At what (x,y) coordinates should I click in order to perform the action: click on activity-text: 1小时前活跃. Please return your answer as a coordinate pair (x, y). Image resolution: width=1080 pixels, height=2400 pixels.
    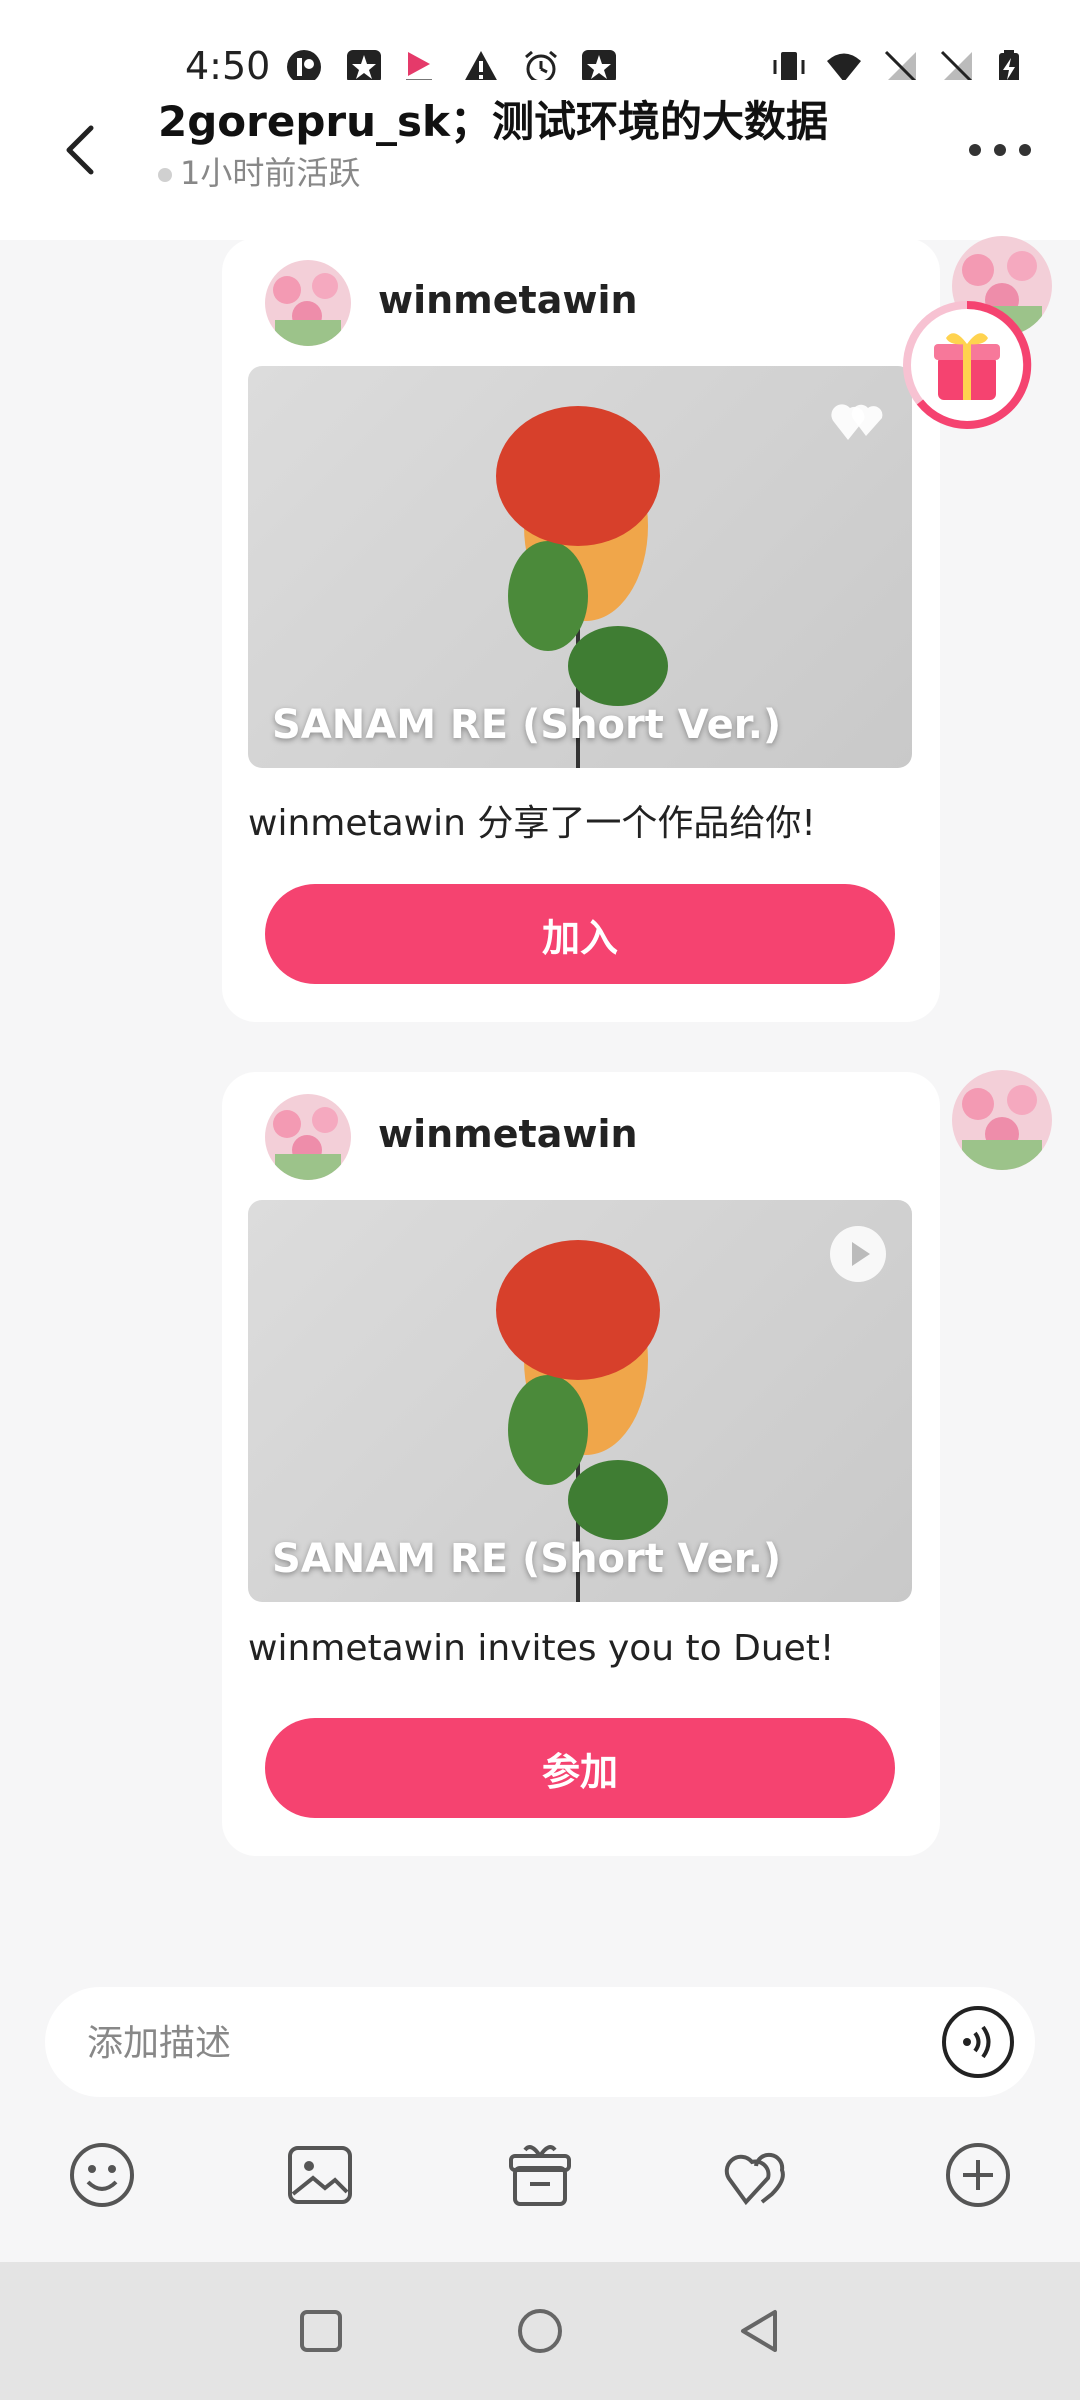
    Looking at the image, I should click on (270, 173).